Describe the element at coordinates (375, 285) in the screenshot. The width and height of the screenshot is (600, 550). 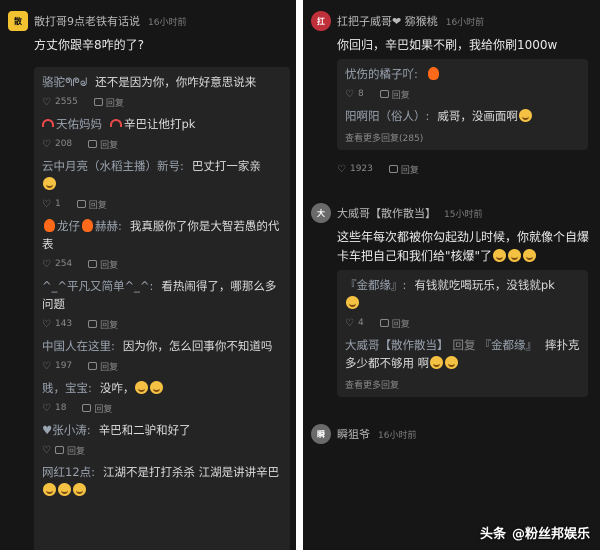
I see `reply-author: 『金都缘』:` at that location.